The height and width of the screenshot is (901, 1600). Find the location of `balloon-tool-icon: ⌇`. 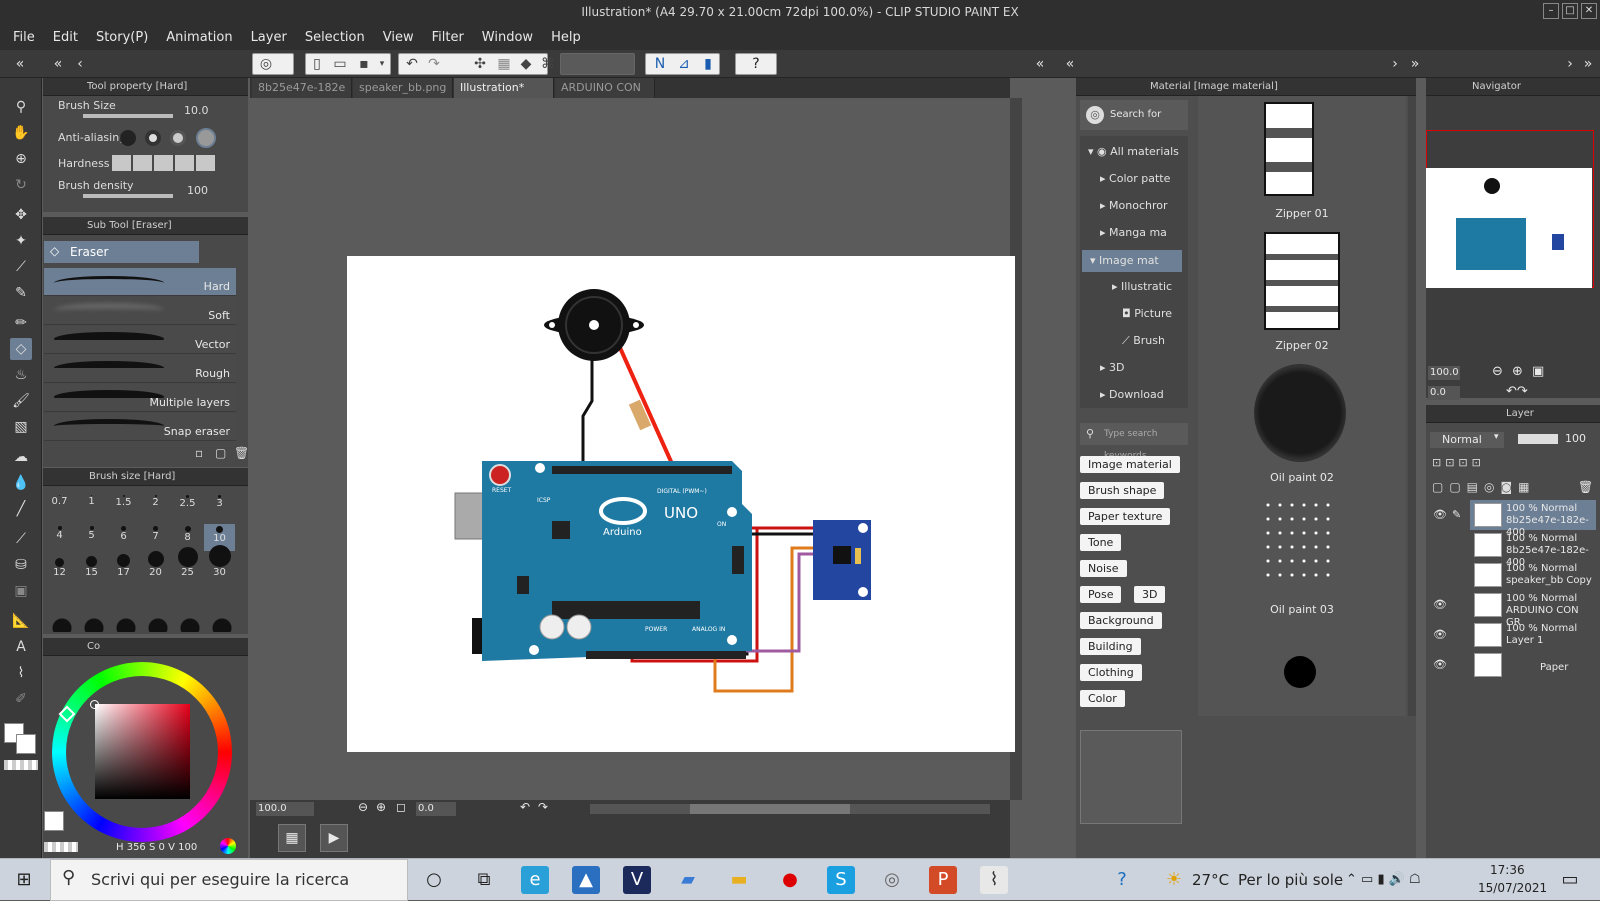

balloon-tool-icon: ⌇ is located at coordinates (21, 673).